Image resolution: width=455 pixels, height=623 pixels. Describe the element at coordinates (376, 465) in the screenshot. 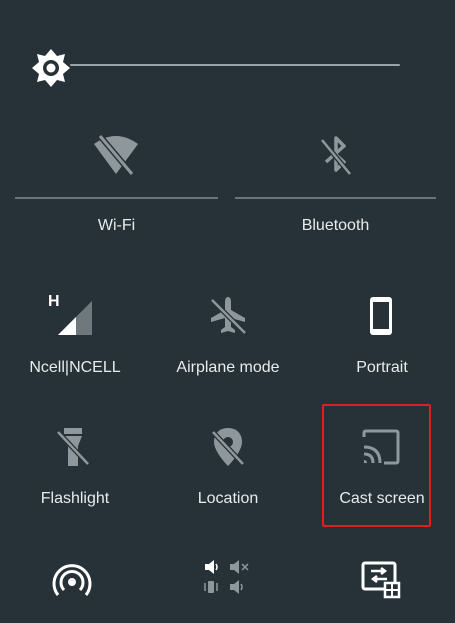

I see `cast-highlight-box` at that location.